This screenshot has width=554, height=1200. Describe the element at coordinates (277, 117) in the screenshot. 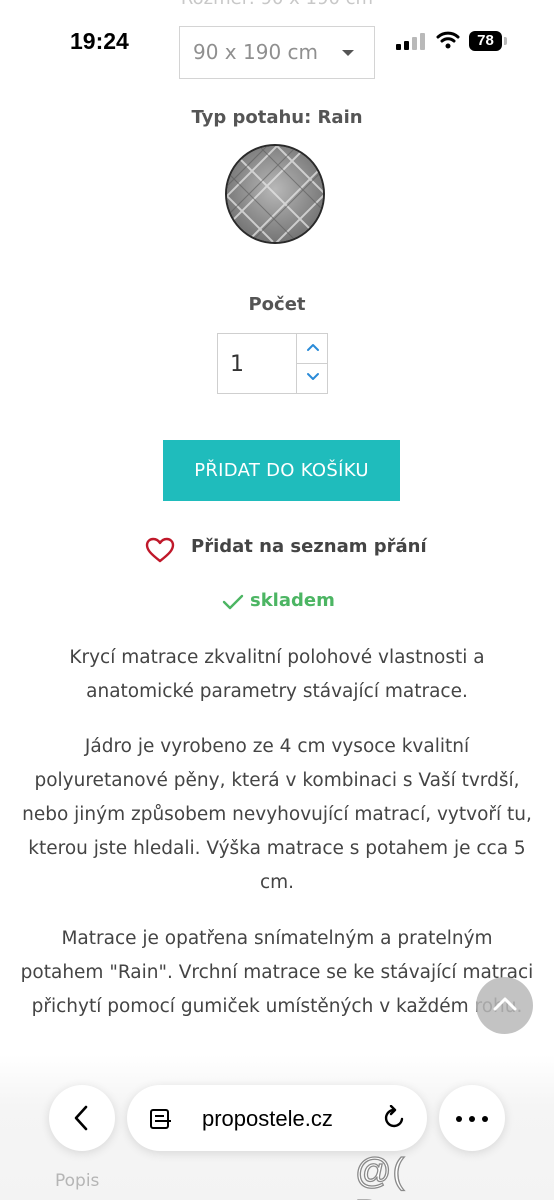

I see `cover-type-label: Typ potahu: Rain` at that location.